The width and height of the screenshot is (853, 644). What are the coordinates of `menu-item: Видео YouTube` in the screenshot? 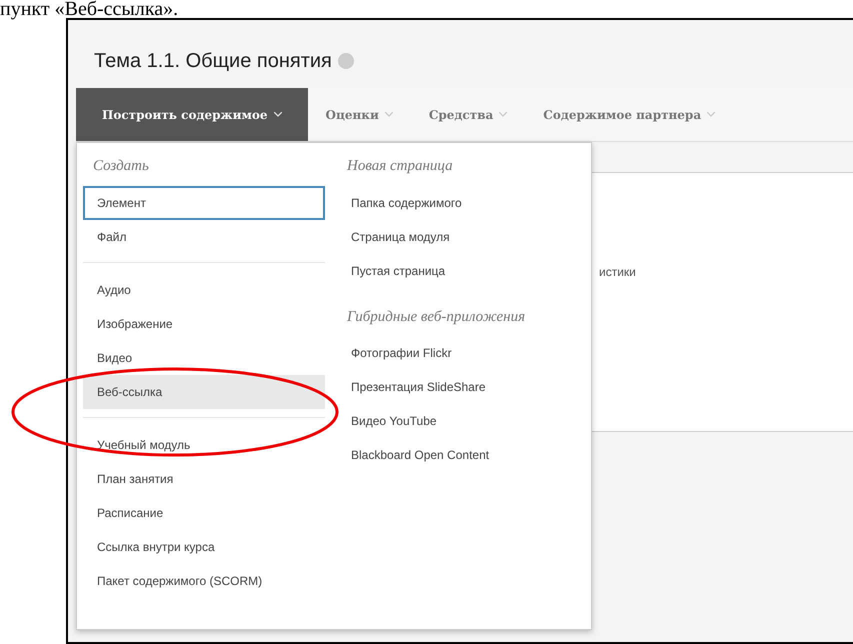 It's located at (394, 421).